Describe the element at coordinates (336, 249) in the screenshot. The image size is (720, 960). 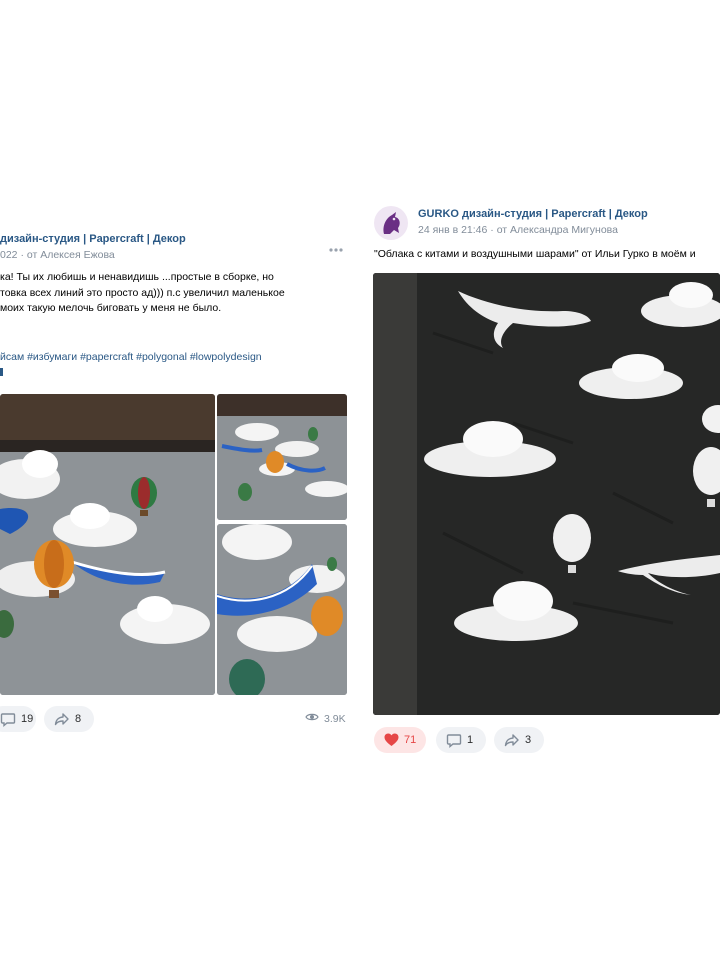
I see `more-dots-icon` at that location.